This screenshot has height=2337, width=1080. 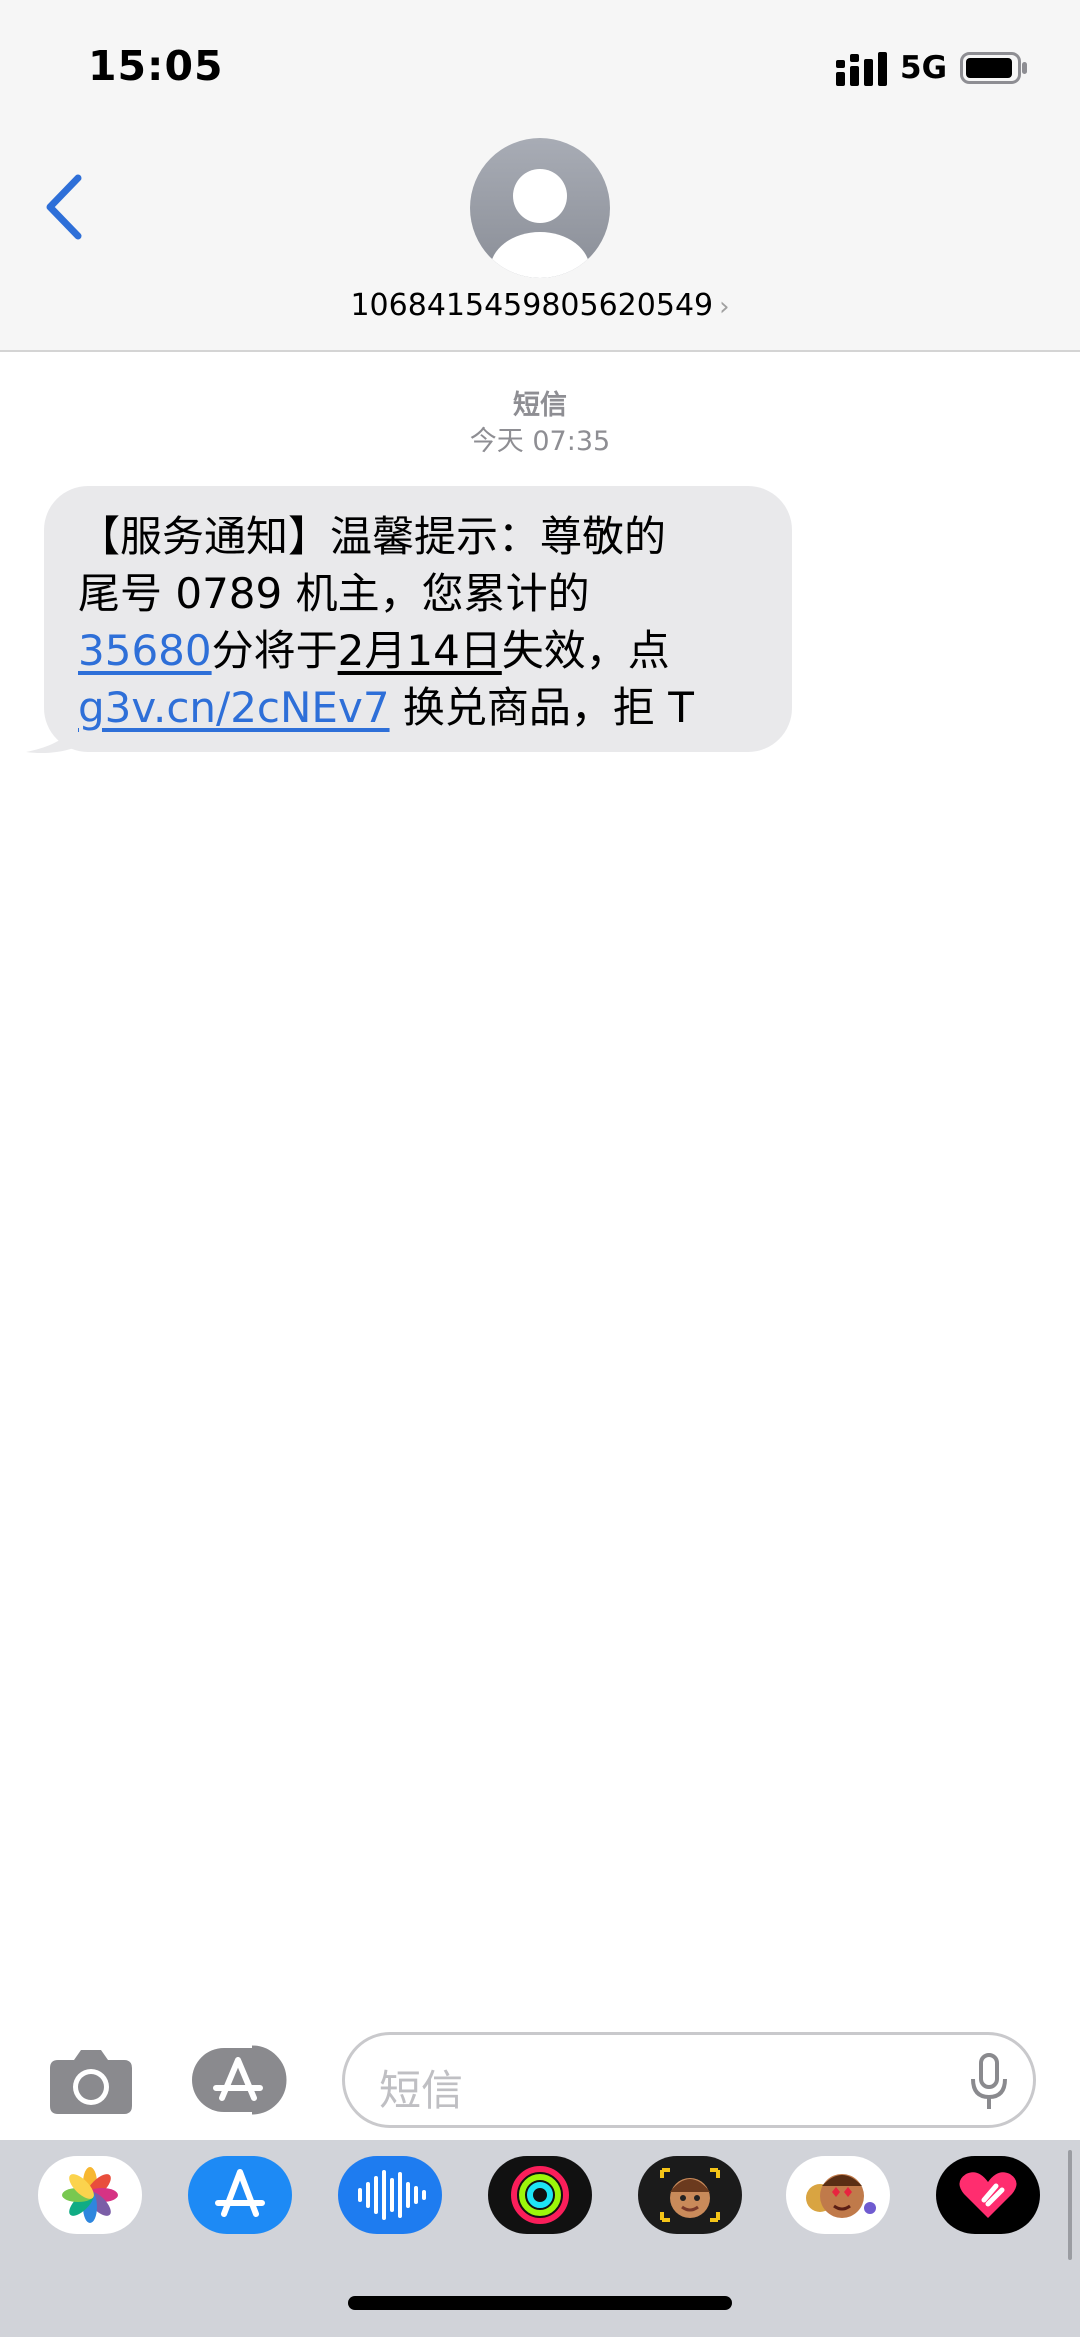 I want to click on animoji-icon, so click(x=838, y=2195).